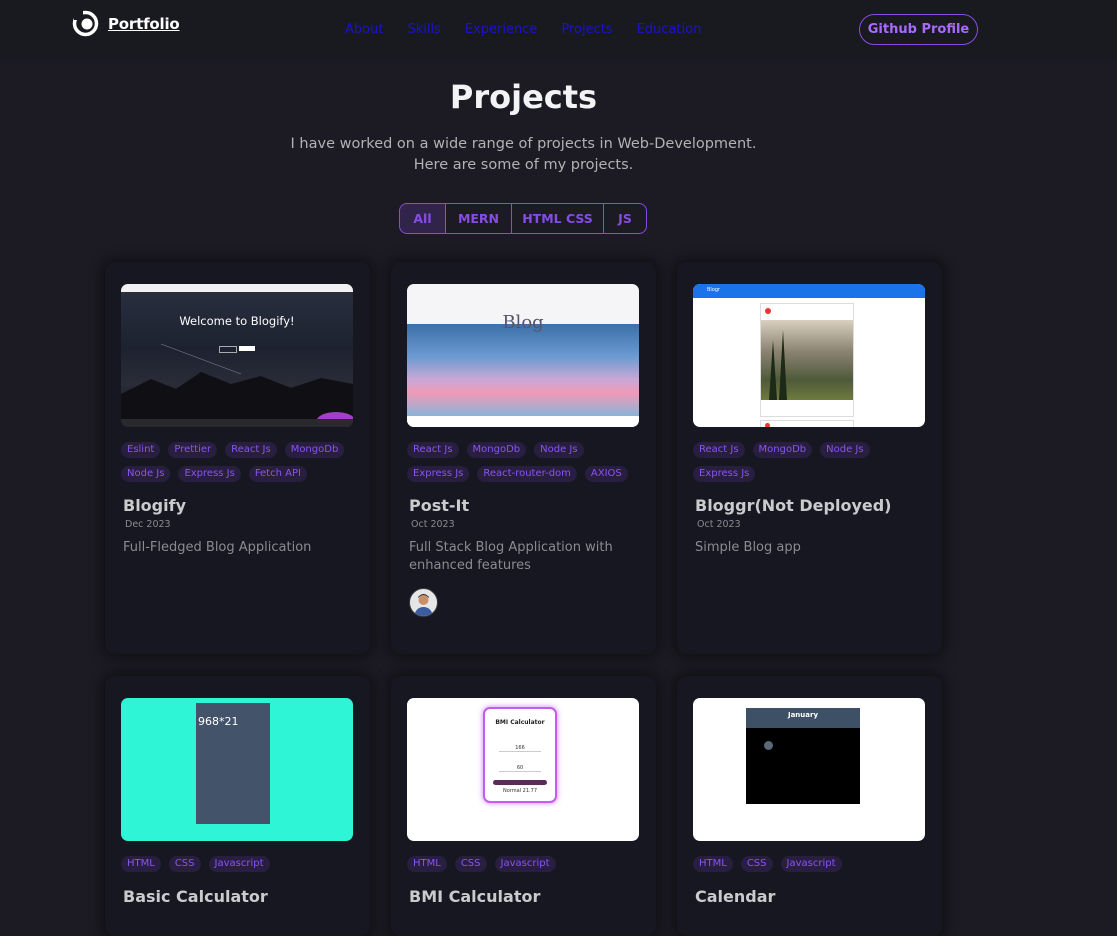 Image resolution: width=1117 pixels, height=936 pixels. Describe the element at coordinates (423, 29) in the screenshot. I see `nav-link-skills: Skills` at that location.